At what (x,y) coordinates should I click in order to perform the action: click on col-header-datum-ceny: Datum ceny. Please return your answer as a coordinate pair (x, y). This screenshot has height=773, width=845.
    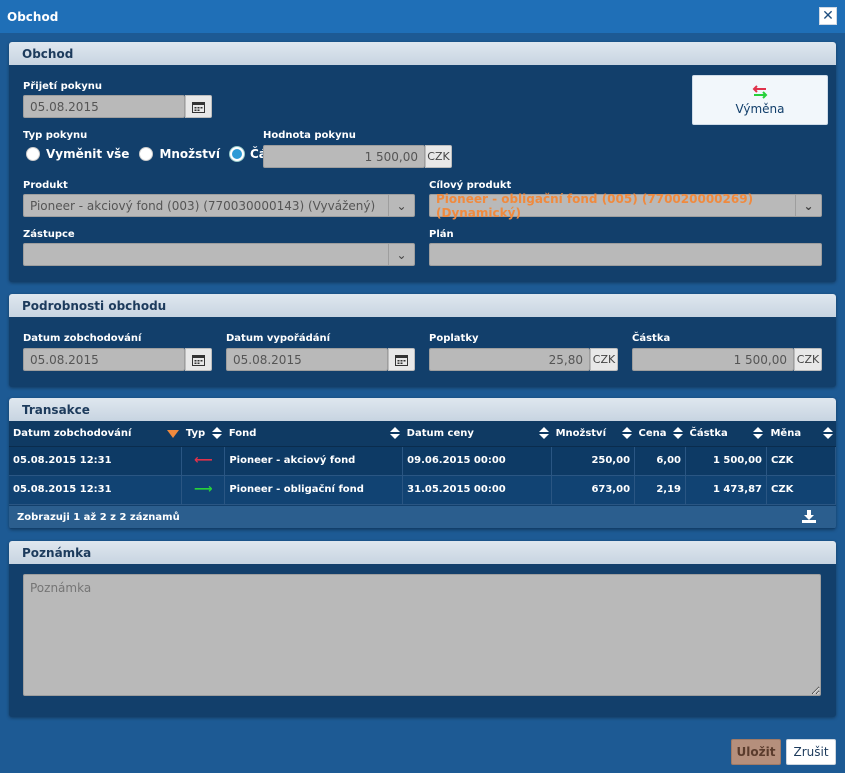
    Looking at the image, I should click on (477, 434).